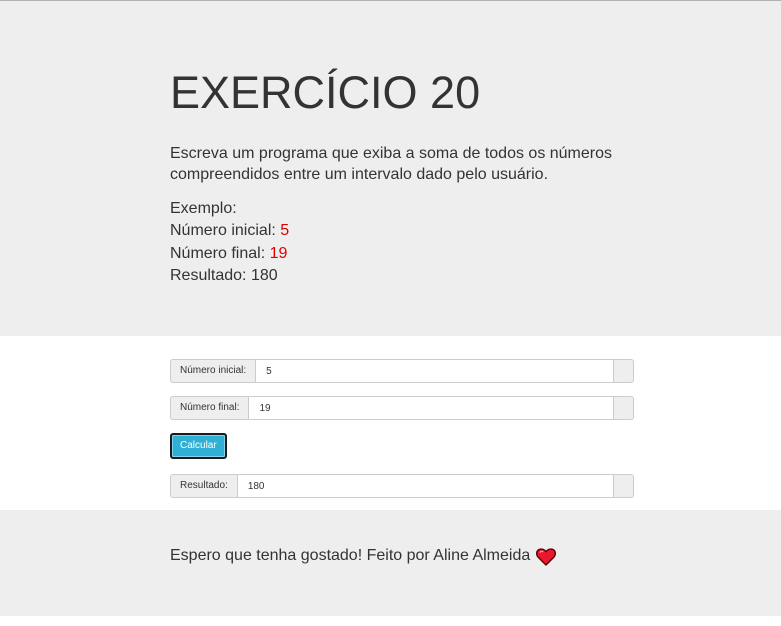 The width and height of the screenshot is (781, 626). Describe the element at coordinates (278, 253) in the screenshot. I see `example-end-value: 19` at that location.